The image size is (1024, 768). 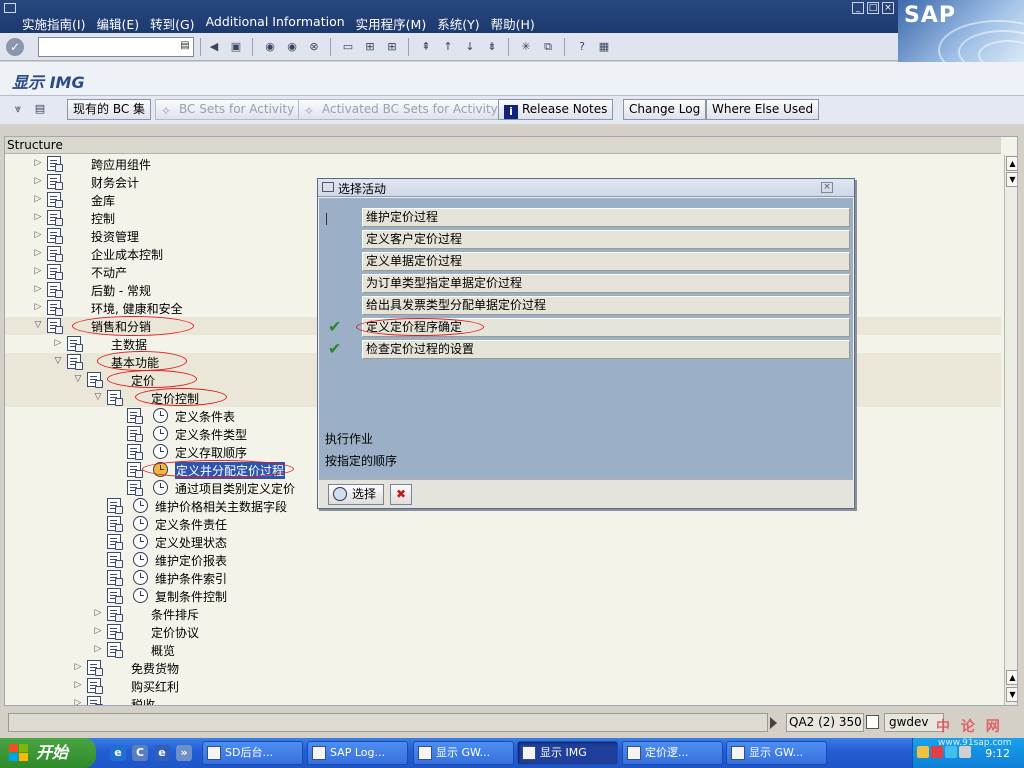 What do you see at coordinates (191, 578) in the screenshot?
I see `tree-node-label: 维护条件索引` at bounding box center [191, 578].